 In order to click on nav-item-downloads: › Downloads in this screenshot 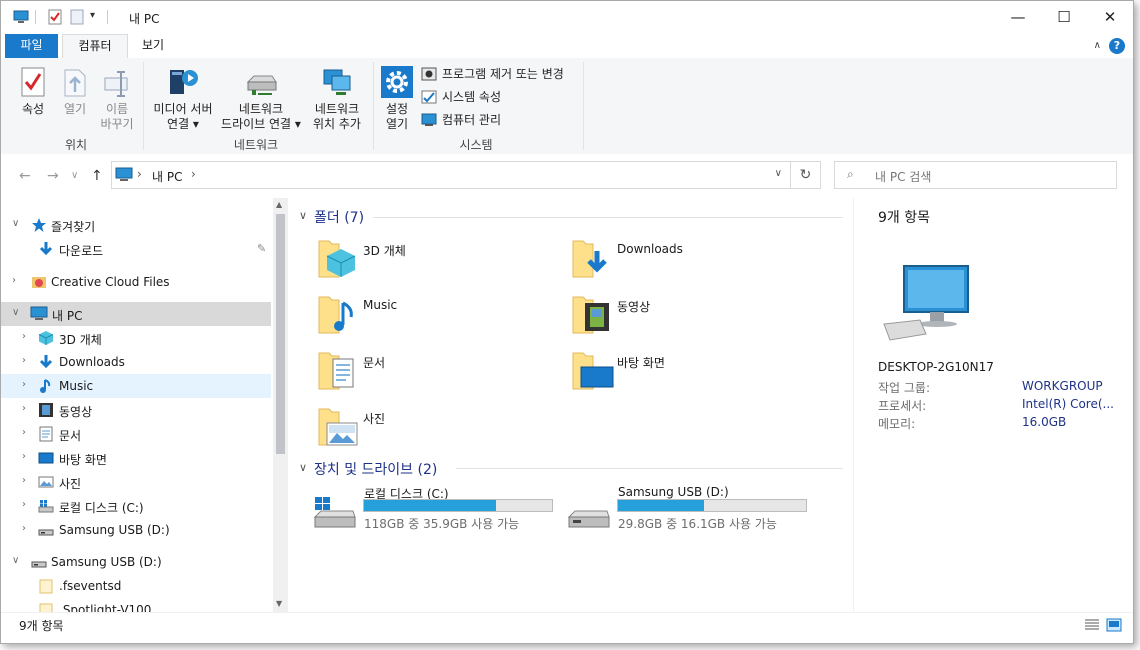, I will do `click(136, 362)`.